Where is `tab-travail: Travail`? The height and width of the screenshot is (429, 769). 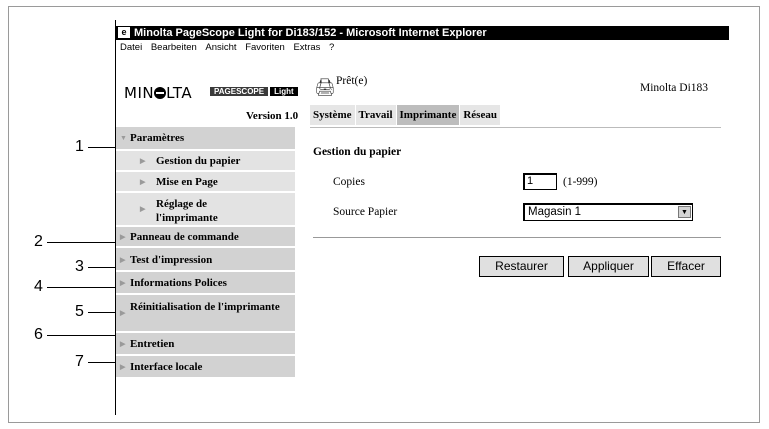 tab-travail: Travail is located at coordinates (375, 115).